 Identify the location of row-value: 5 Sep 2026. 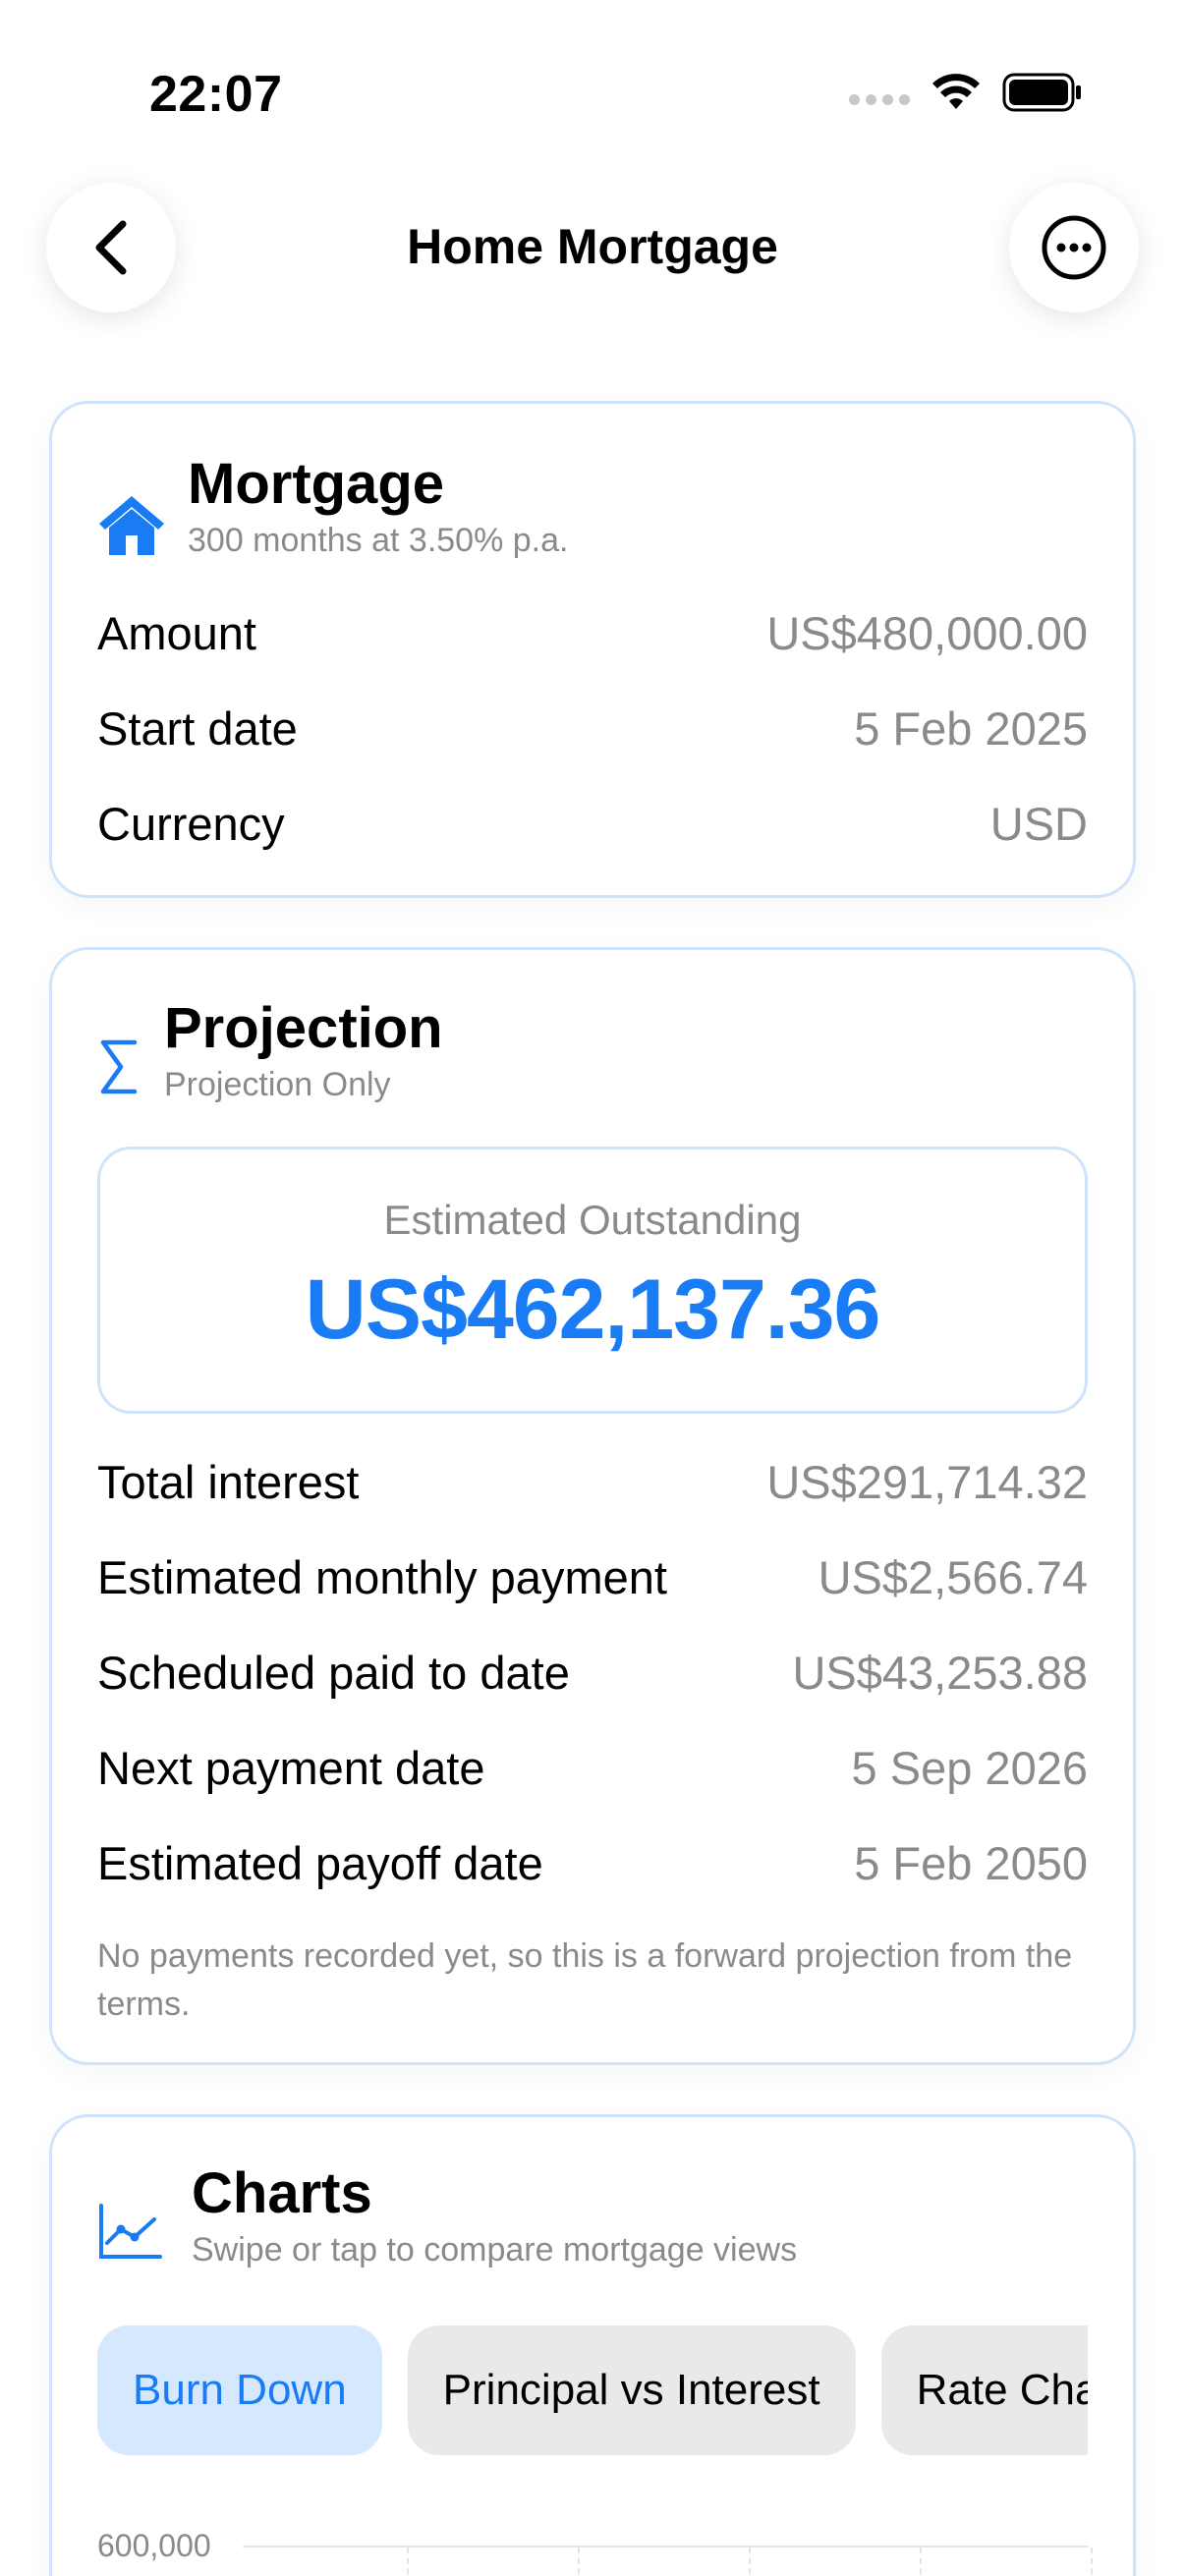
(970, 1768).